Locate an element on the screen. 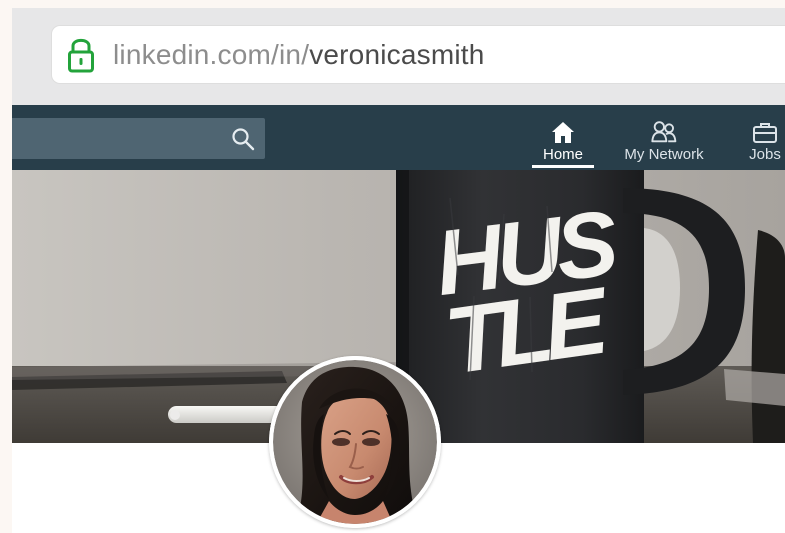  nav-home-tab: Home is located at coordinates (563, 137).